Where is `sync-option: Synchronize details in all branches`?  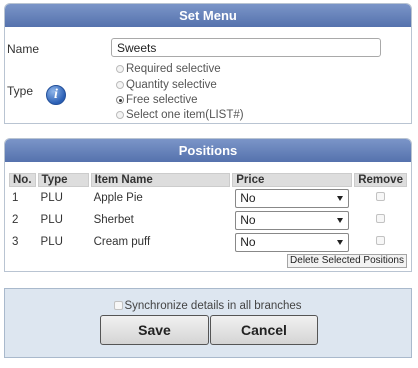 sync-option: Synchronize details in all branches is located at coordinates (208, 306).